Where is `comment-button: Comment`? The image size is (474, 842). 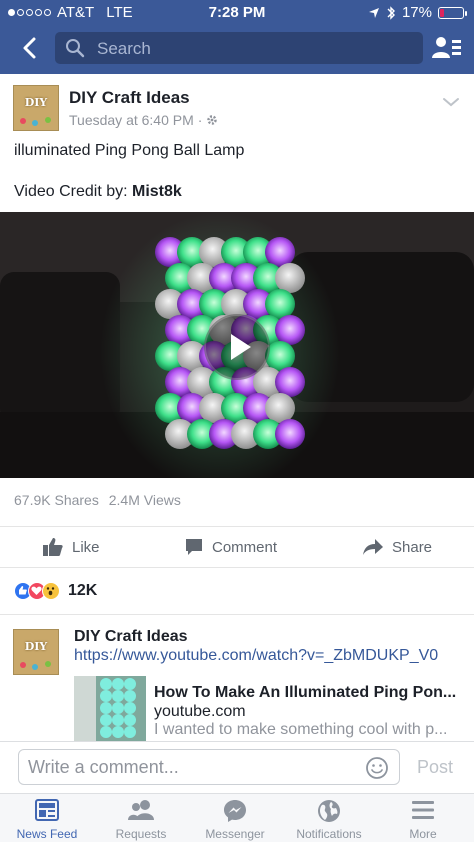 comment-button: Comment is located at coordinates (230, 547).